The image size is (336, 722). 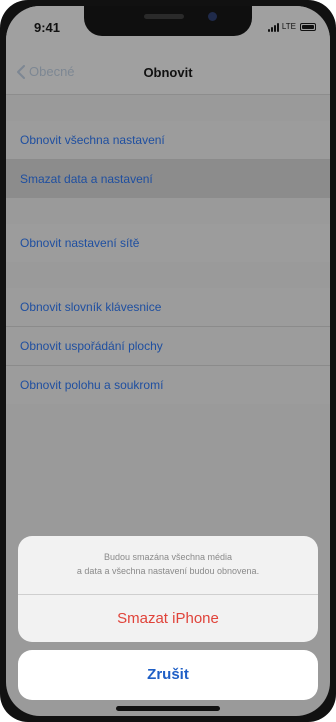 What do you see at coordinates (168, 243) in the screenshot?
I see `reset-network-settings-row: Obnovit nastavení sítě` at bounding box center [168, 243].